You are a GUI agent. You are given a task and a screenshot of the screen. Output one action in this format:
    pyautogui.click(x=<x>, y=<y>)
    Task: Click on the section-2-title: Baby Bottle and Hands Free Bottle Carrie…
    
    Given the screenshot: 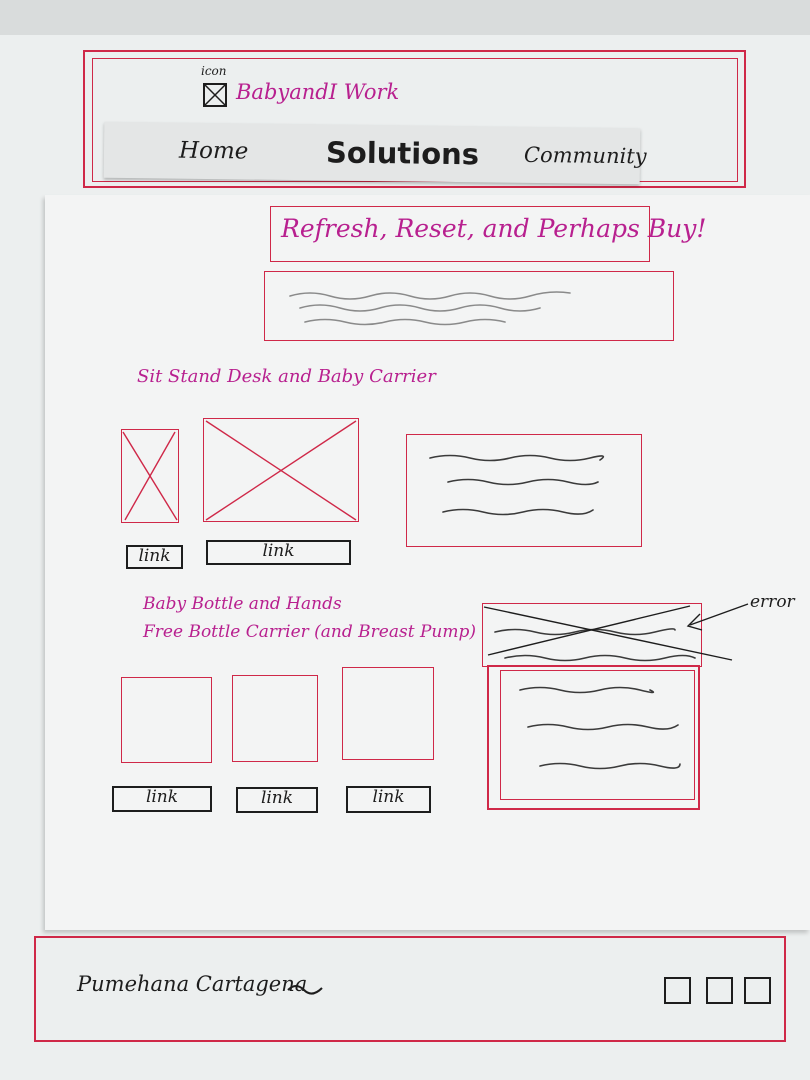 What is the action you would take?
    pyautogui.click(x=309, y=618)
    